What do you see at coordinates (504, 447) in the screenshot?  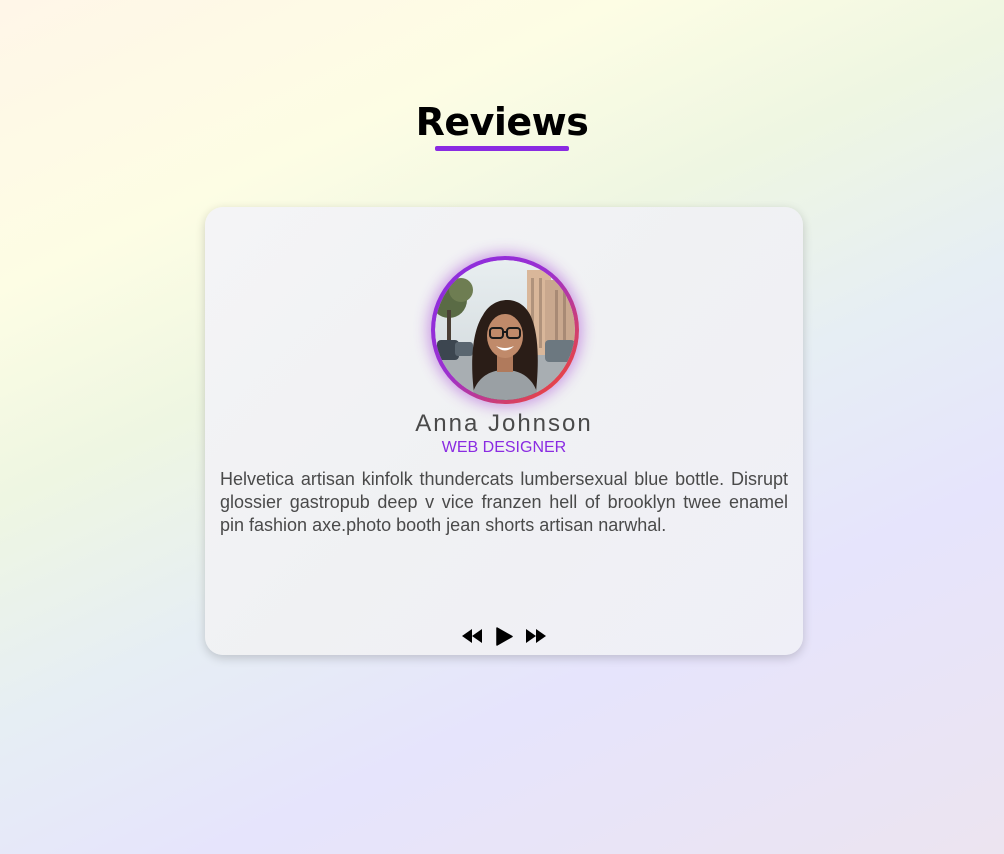 I see `reviewer-role: WEB DESIGNER` at bounding box center [504, 447].